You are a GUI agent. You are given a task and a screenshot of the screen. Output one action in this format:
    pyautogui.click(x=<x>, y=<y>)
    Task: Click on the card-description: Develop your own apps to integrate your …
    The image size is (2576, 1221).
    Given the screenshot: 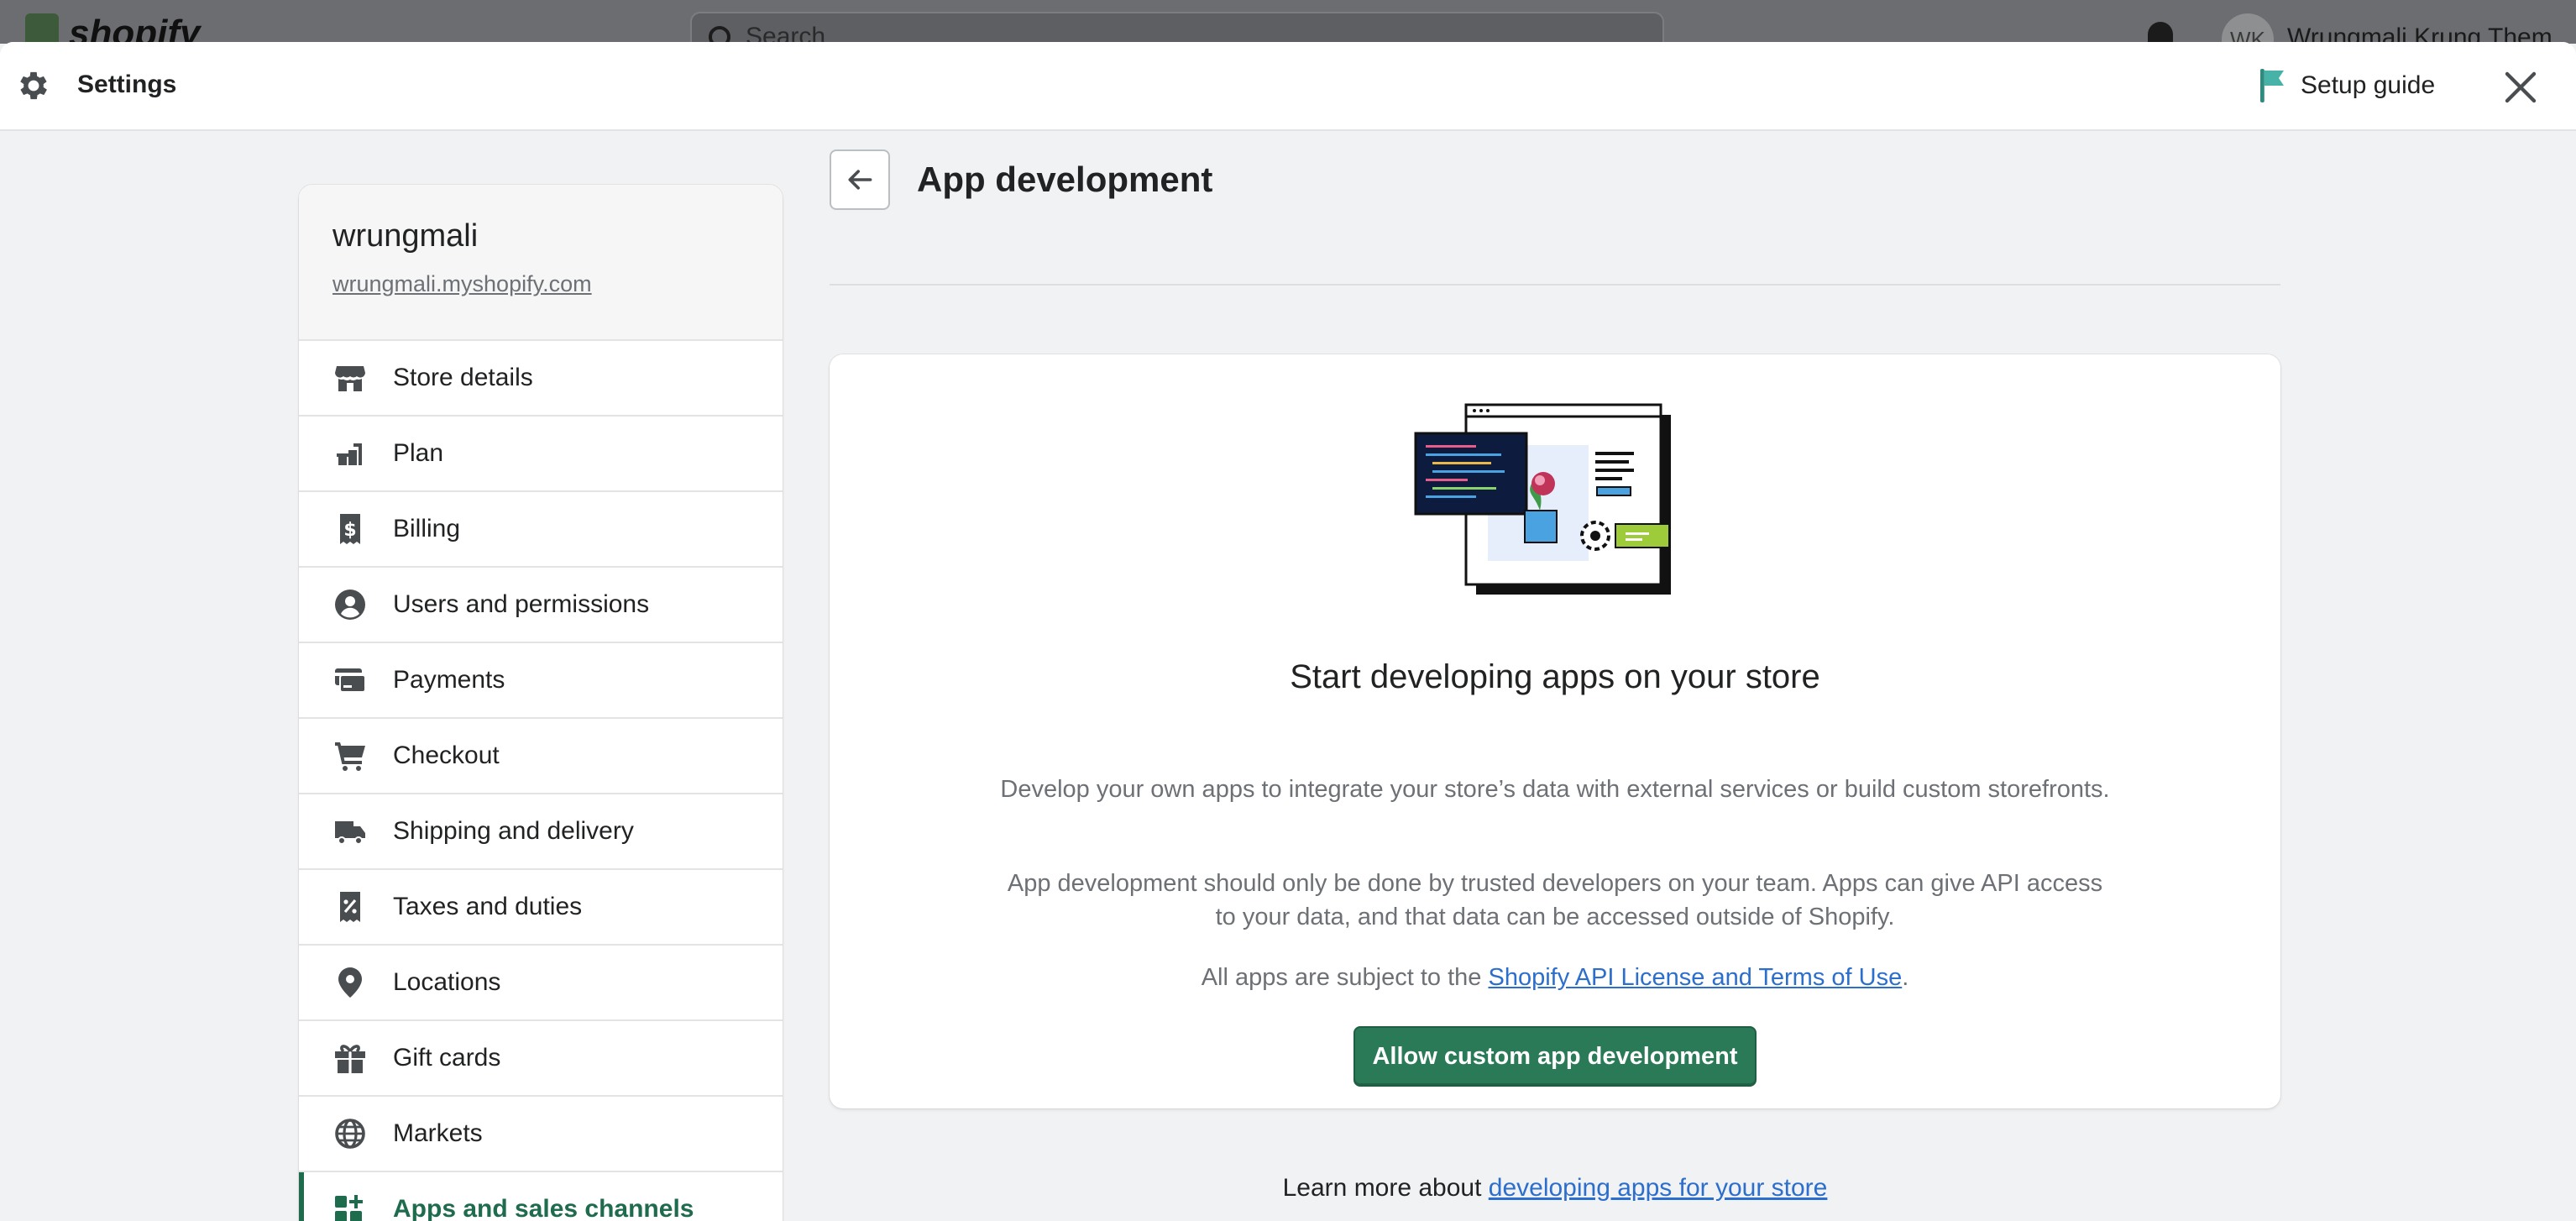 What is the action you would take?
    pyautogui.click(x=1555, y=789)
    